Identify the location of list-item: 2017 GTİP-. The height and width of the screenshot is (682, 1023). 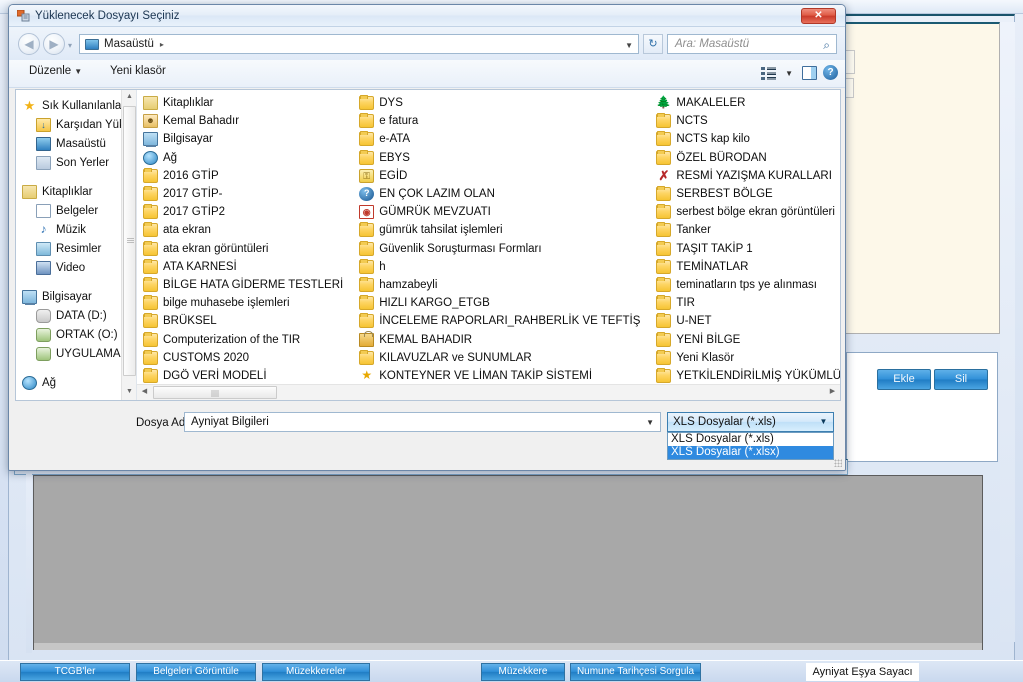
(245, 194).